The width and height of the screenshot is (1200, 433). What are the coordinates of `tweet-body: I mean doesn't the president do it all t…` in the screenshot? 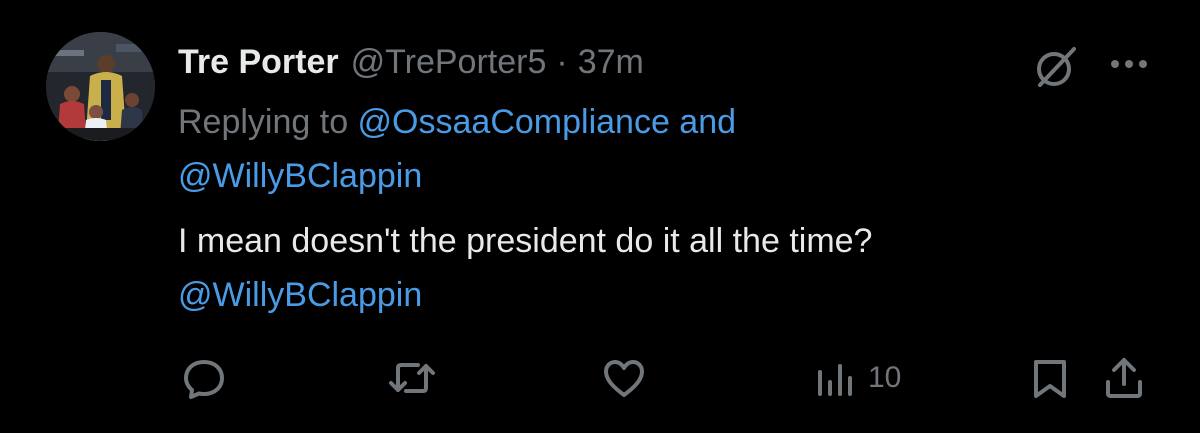 It's located at (525, 241).